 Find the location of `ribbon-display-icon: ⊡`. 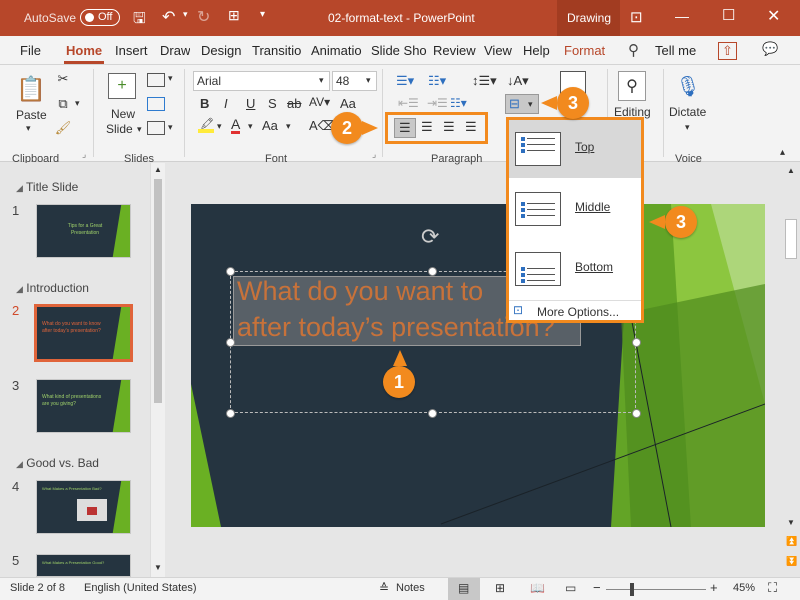

ribbon-display-icon: ⊡ is located at coordinates (636, 17).